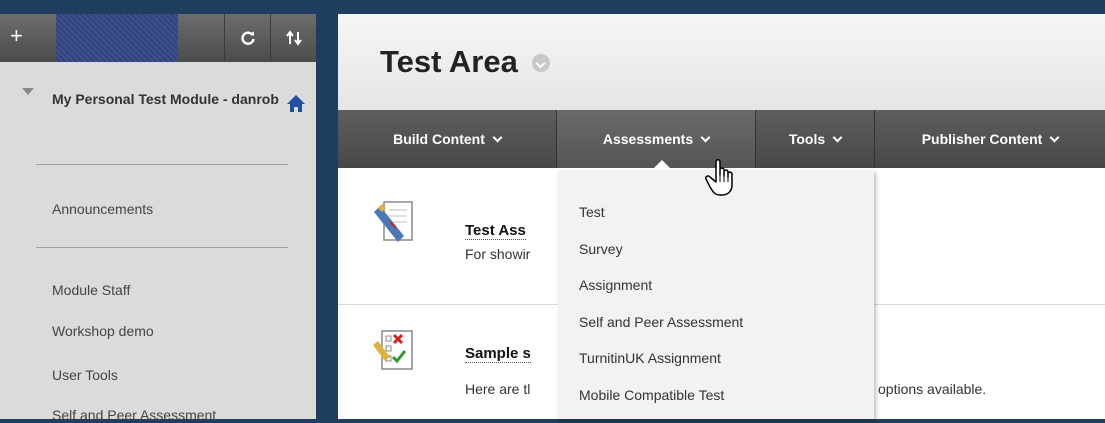 The height and width of the screenshot is (423, 1105). What do you see at coordinates (449, 61) in the screenshot?
I see `page-title: Test Area` at bounding box center [449, 61].